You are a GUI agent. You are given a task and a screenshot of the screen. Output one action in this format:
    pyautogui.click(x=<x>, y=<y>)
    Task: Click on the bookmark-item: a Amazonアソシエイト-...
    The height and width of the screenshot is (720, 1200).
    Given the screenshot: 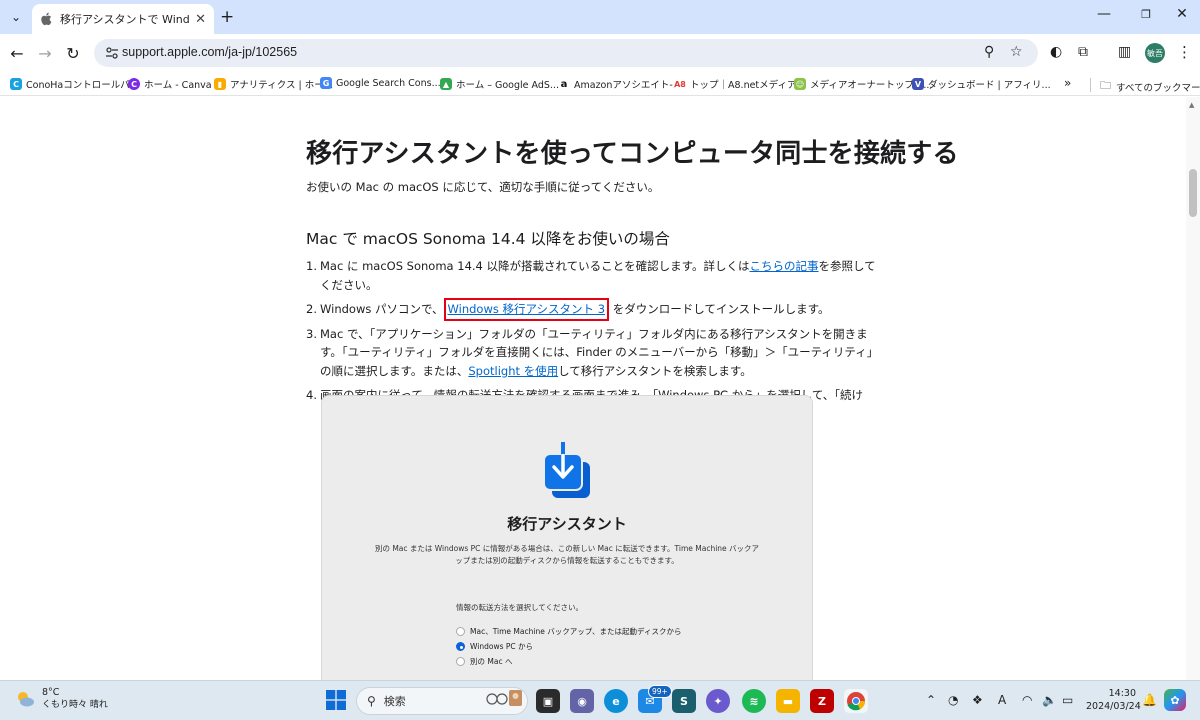 What is the action you would take?
    pyautogui.click(x=620, y=84)
    